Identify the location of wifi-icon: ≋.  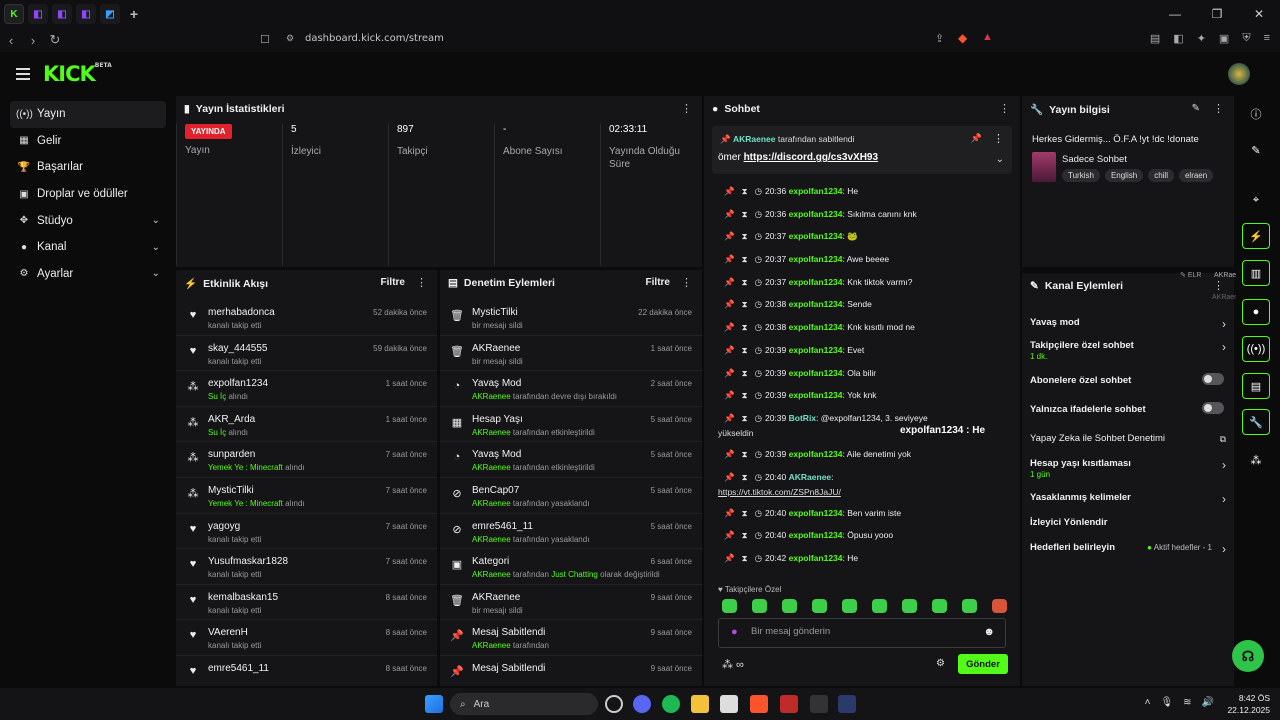
(1187, 702).